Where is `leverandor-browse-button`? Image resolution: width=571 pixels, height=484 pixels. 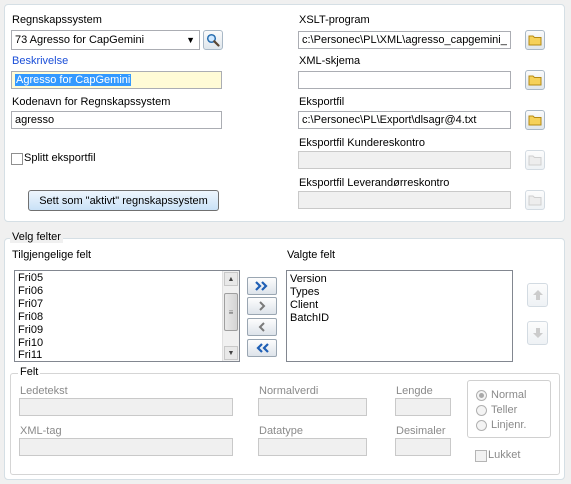
leverandor-browse-button is located at coordinates (535, 200).